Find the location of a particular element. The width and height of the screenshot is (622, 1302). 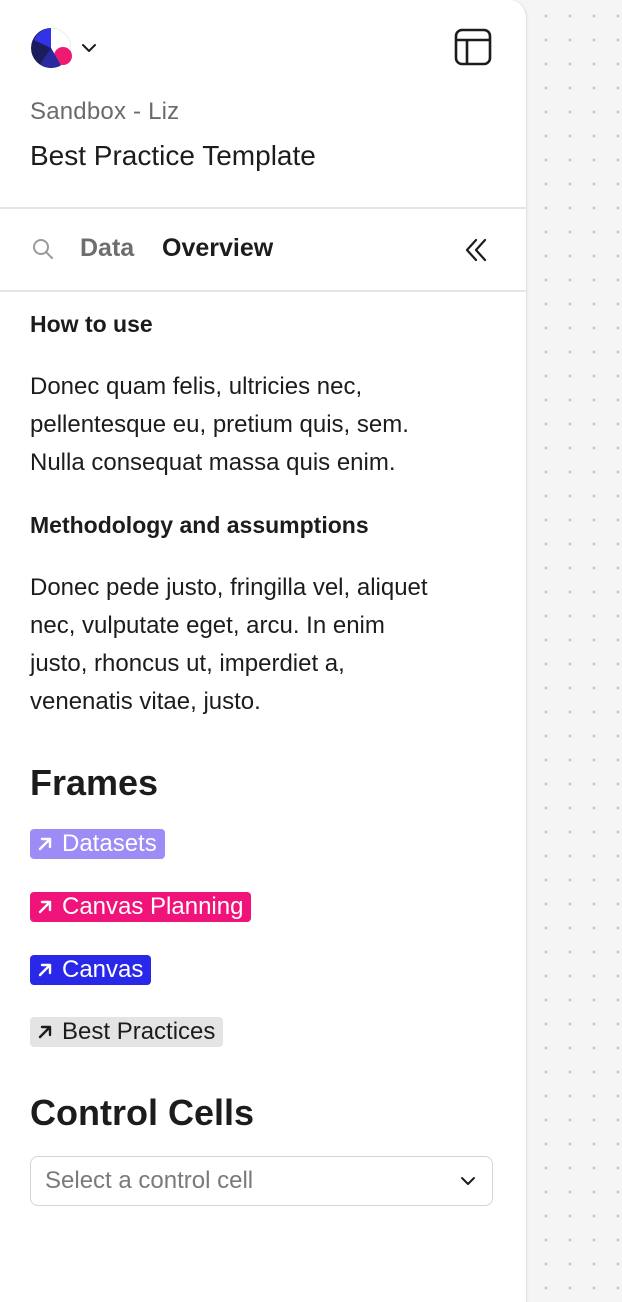

frame-link-canvas: Canvas is located at coordinates (91, 970).